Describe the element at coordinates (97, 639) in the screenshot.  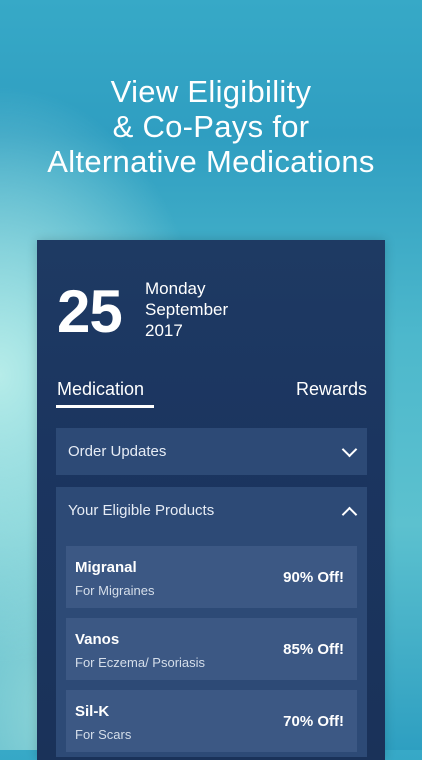
I see `product-name: Vanos` at that location.